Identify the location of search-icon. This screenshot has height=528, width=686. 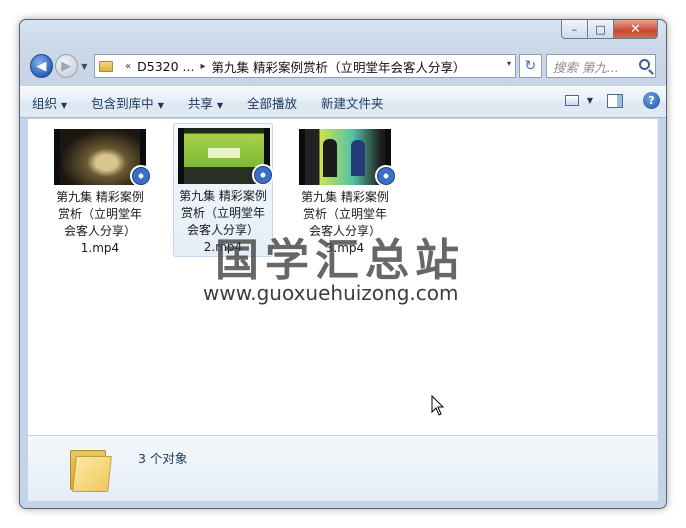
(644, 64).